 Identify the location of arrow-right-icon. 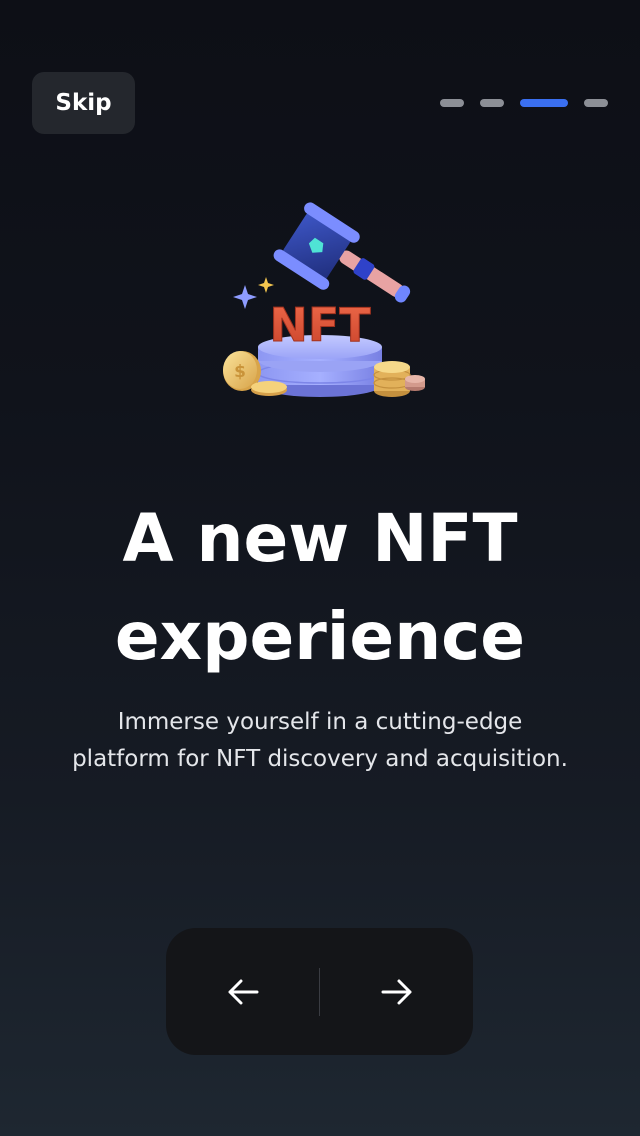
(396, 991).